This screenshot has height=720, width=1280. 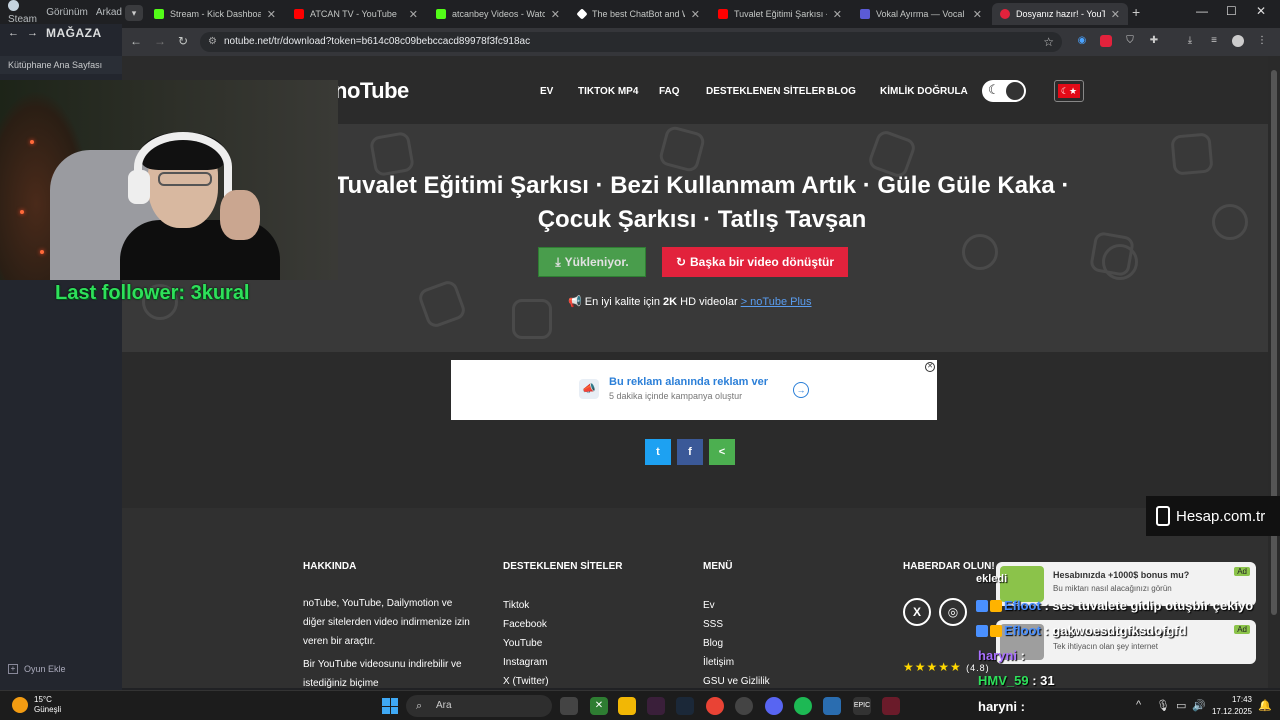 I want to click on file-explorer-icon, so click(x=627, y=706).